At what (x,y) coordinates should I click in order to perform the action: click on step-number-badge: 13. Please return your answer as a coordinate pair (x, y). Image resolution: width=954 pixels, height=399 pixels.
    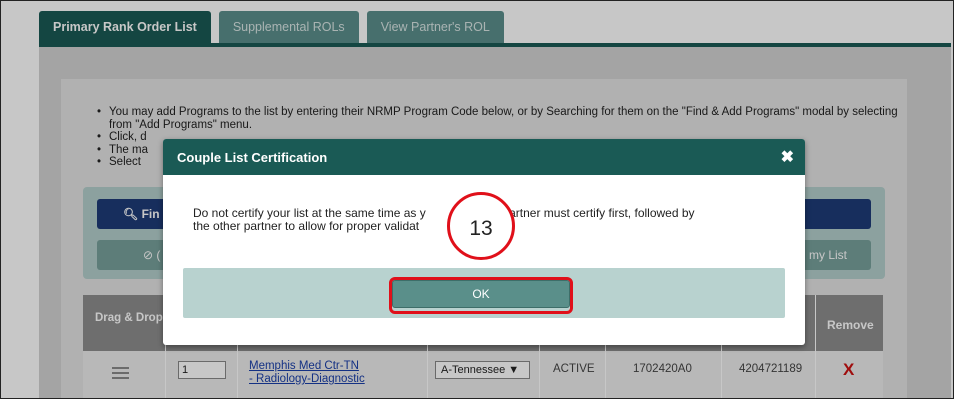
    Looking at the image, I should click on (481, 226).